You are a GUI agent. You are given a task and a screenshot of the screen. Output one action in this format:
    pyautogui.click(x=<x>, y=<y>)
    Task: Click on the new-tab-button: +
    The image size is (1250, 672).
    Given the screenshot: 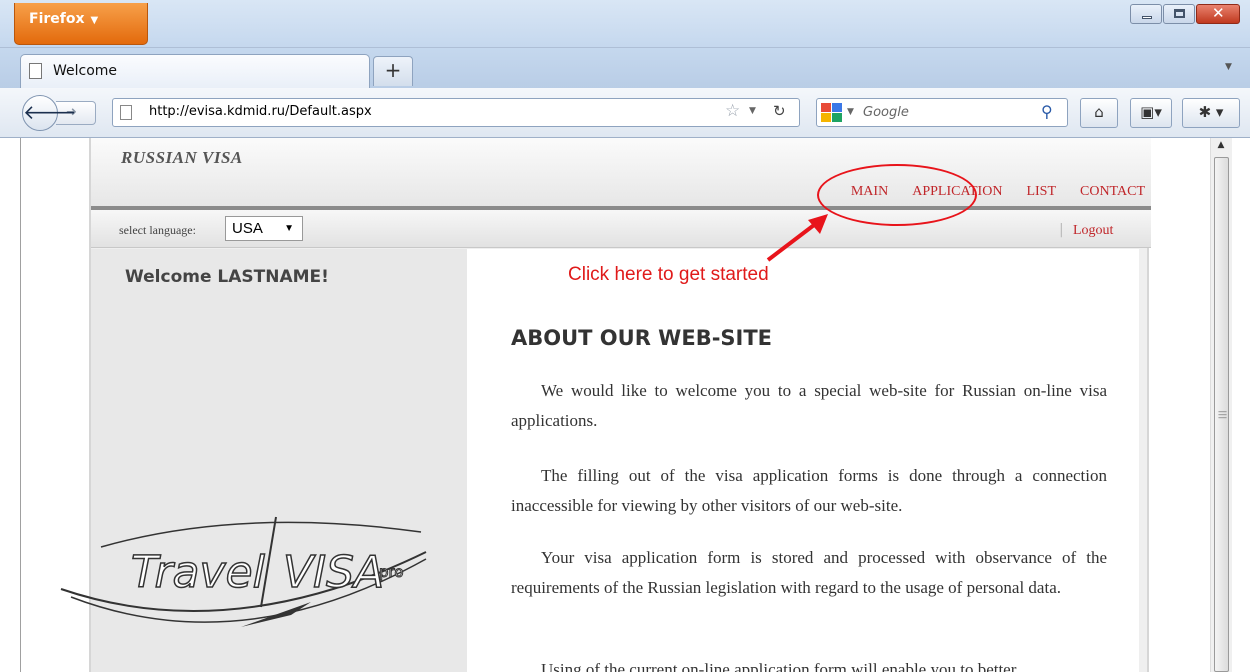 What is the action you would take?
    pyautogui.click(x=393, y=71)
    